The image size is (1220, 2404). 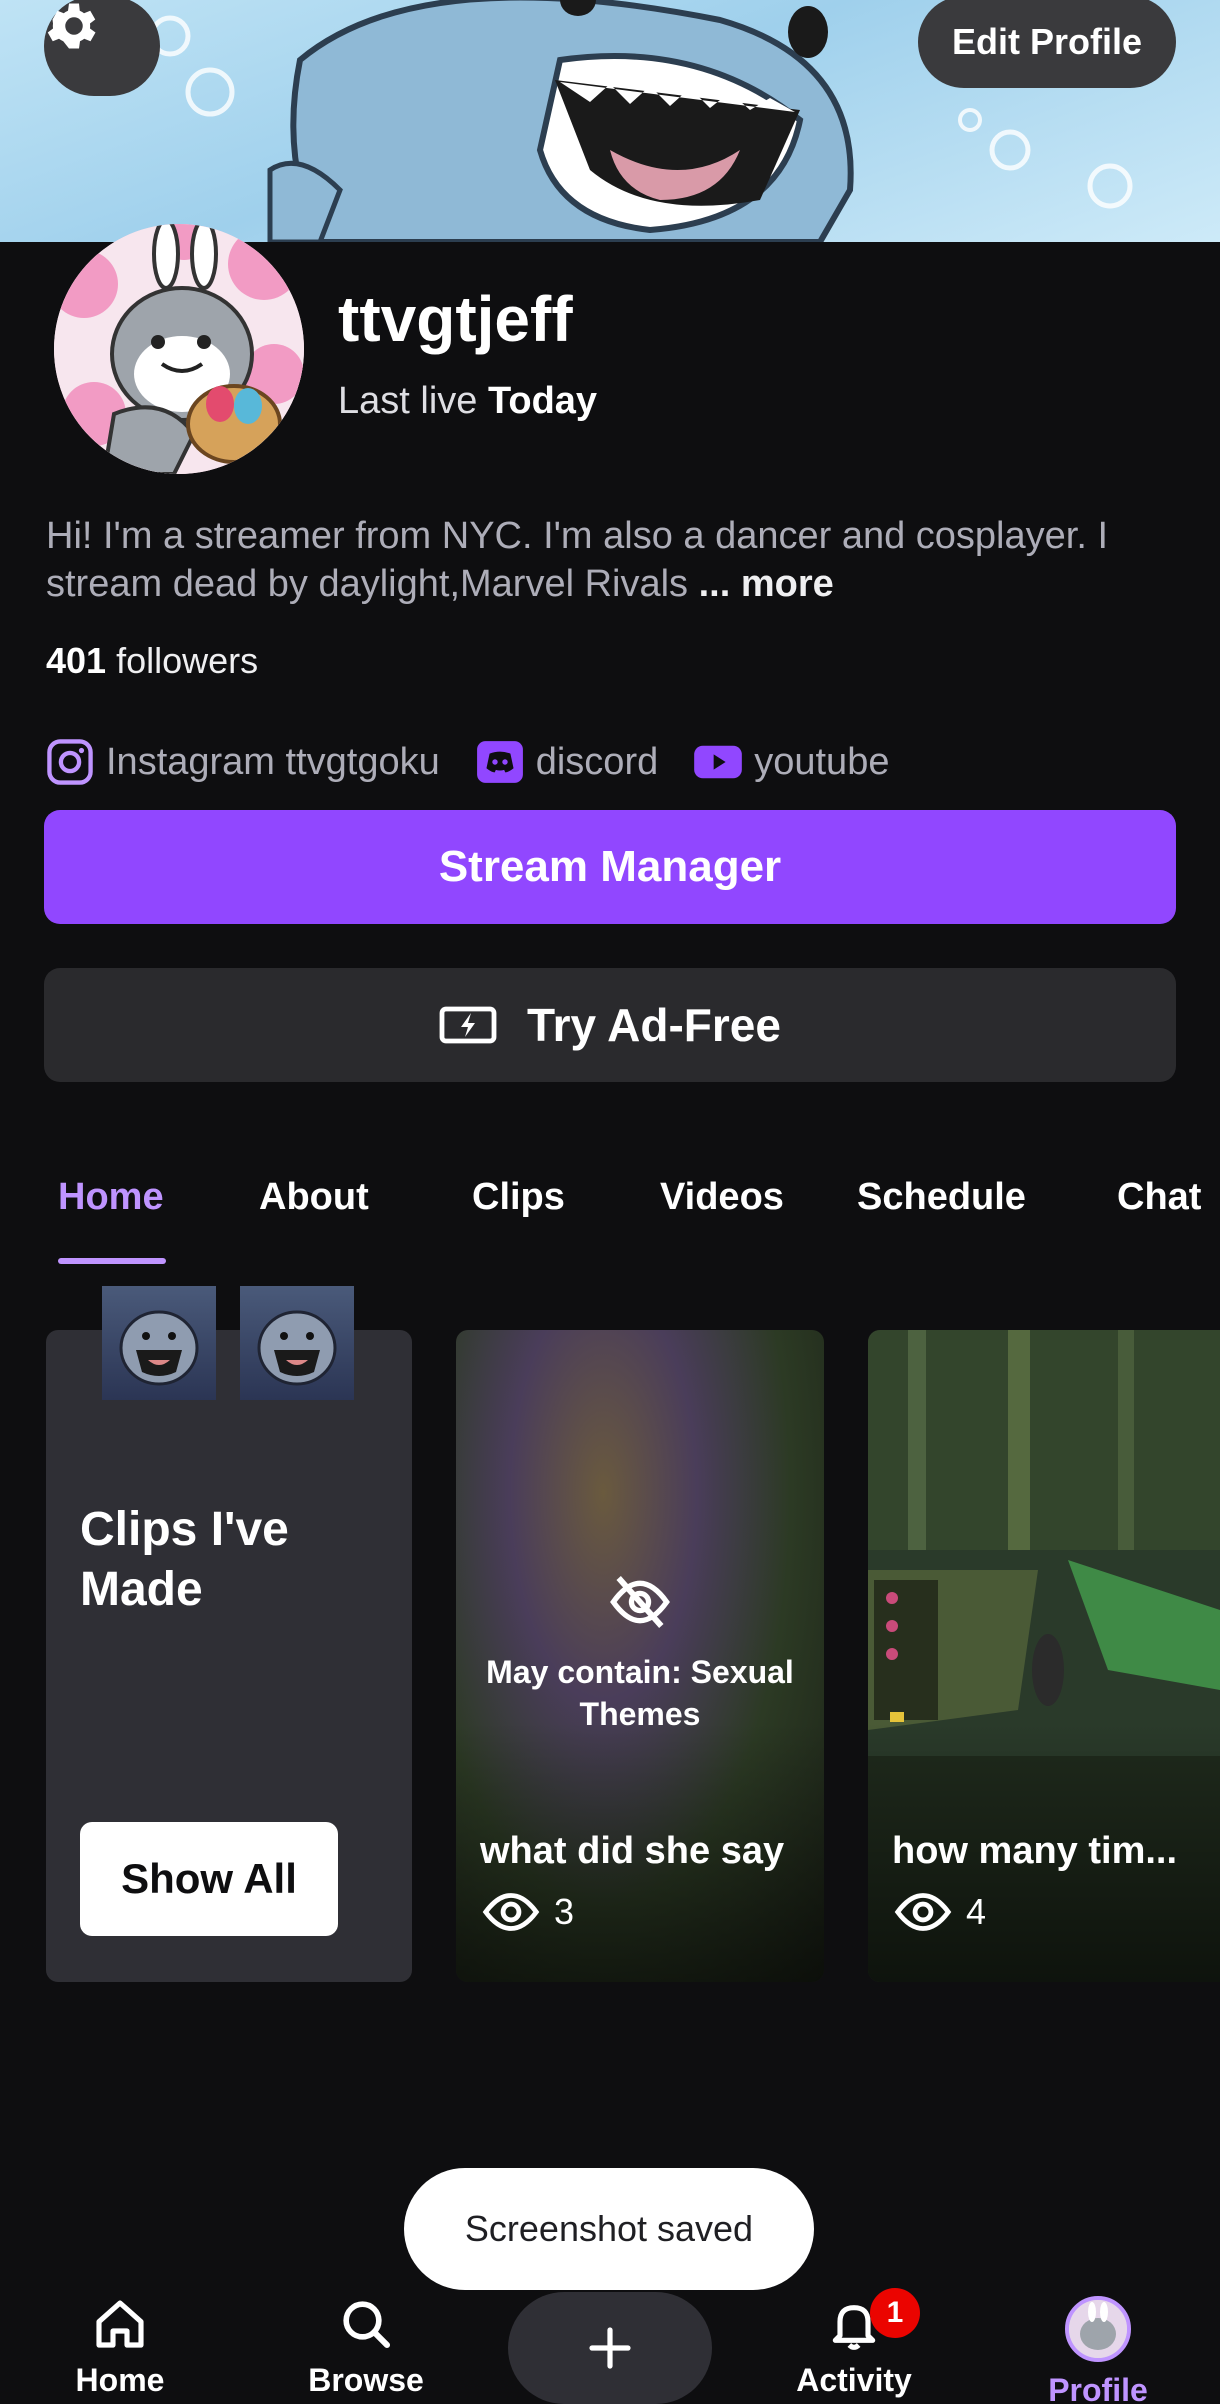 I want to click on social-label: youtube, so click(x=822, y=761).